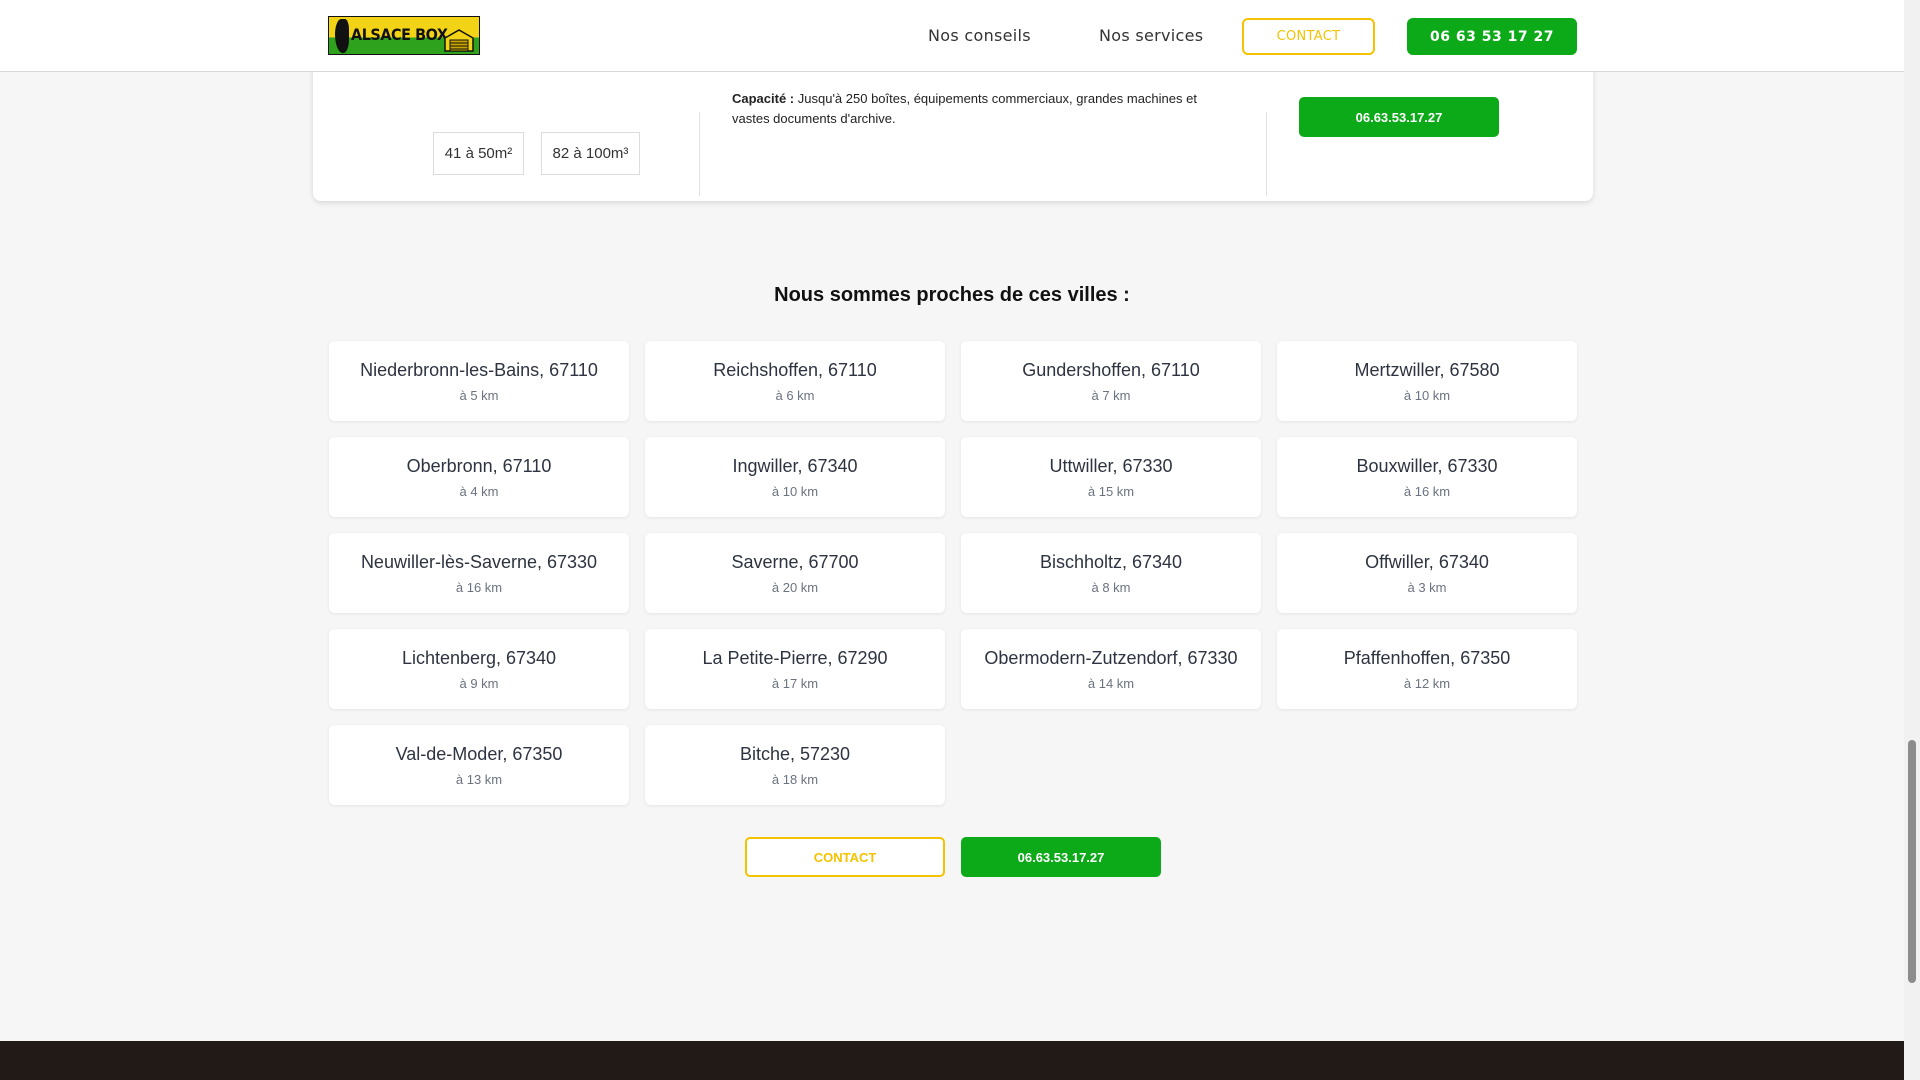 The image size is (1920, 1080). What do you see at coordinates (479, 477) in the screenshot?
I see `city-card: Oberbronn, 67110 à 4 km` at bounding box center [479, 477].